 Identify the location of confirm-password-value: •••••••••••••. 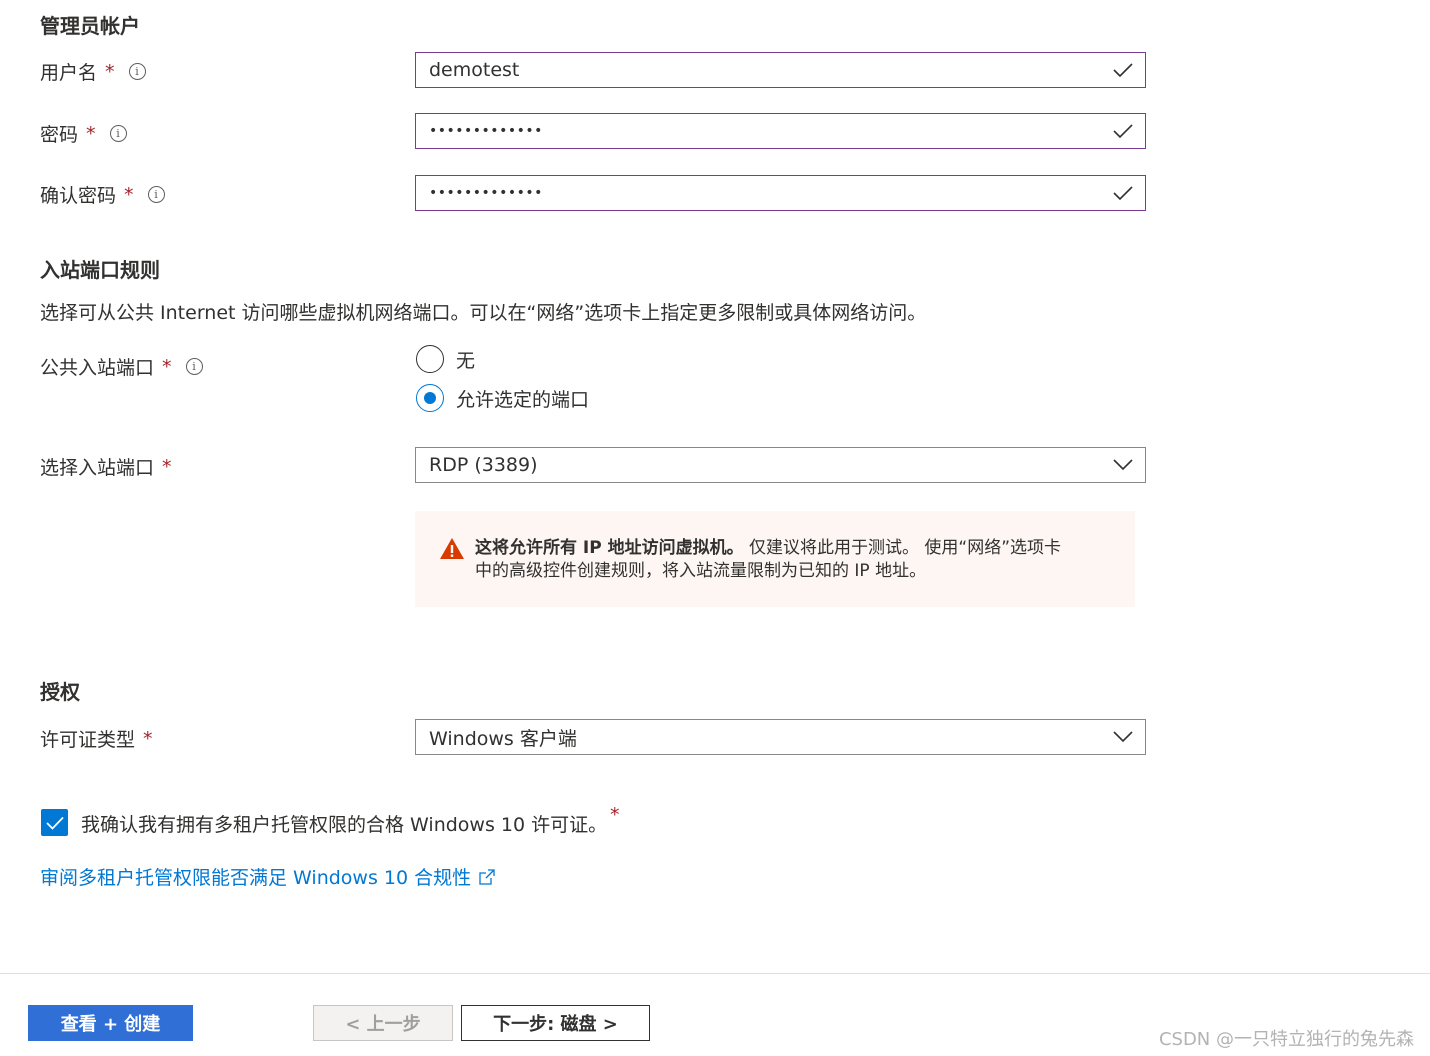
(486, 193).